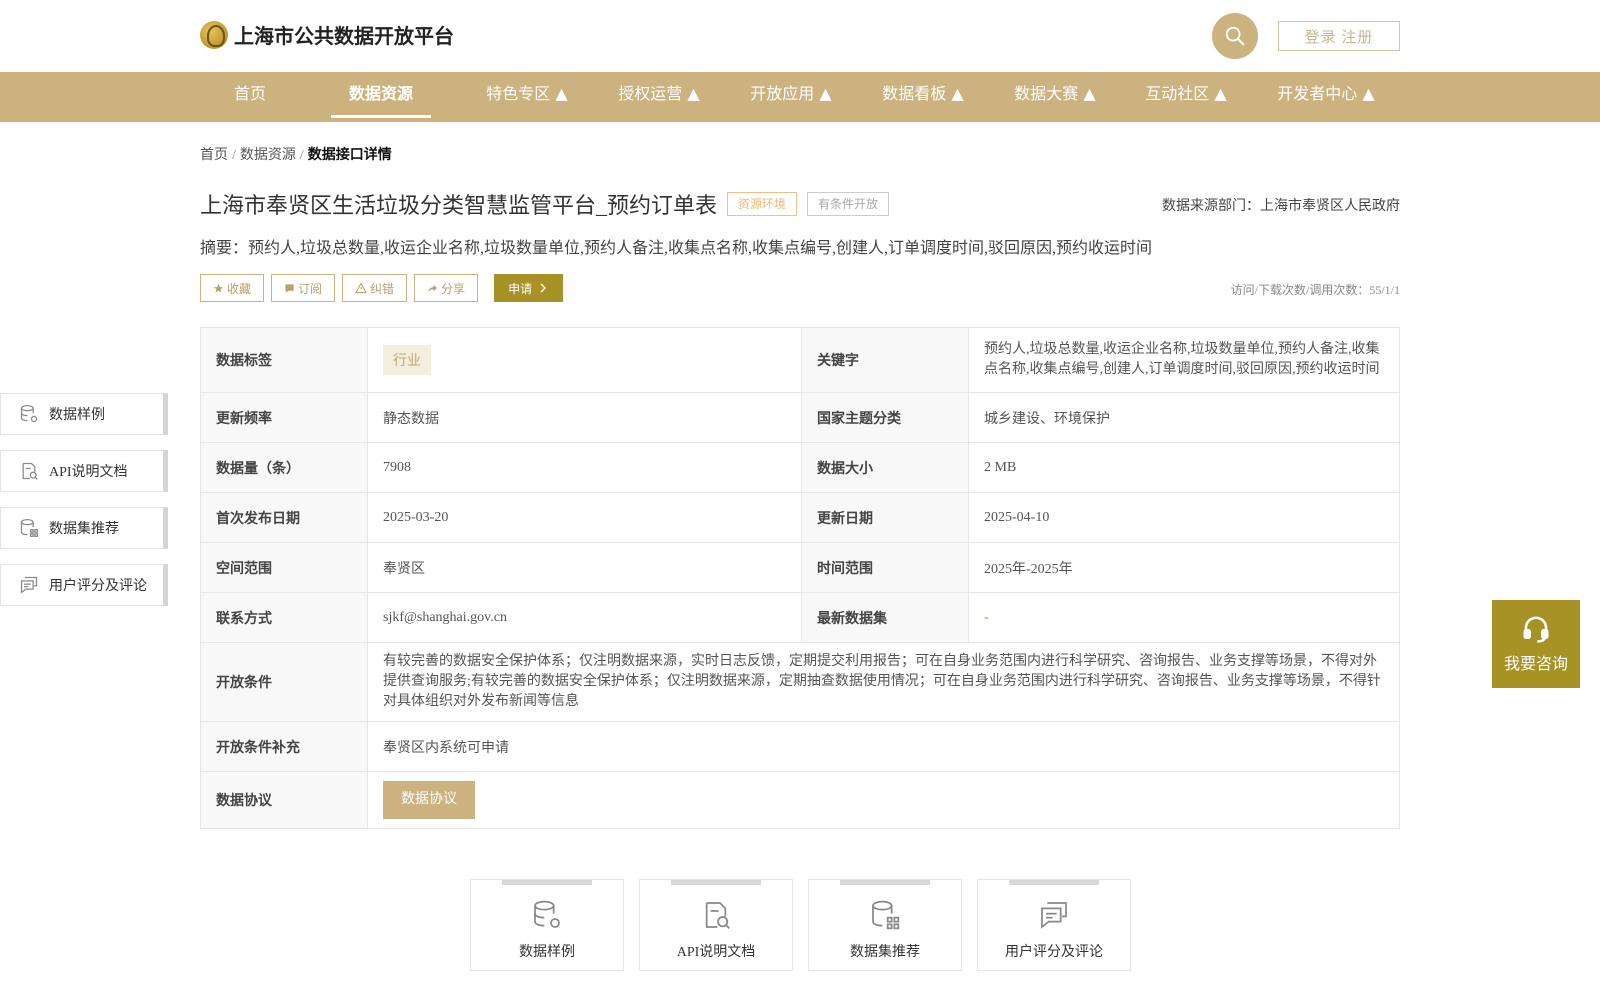 Image resolution: width=1600 pixels, height=1000 pixels. What do you see at coordinates (923, 97) in the screenshot?
I see `nav-item-dashboard: 数据看板 ▲` at bounding box center [923, 97].